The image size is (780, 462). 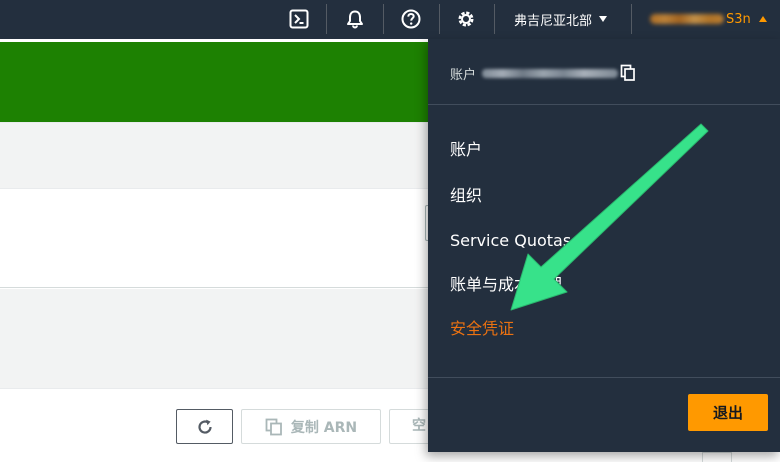 I want to click on account-menu-trigger: S3n, so click(x=708, y=19).